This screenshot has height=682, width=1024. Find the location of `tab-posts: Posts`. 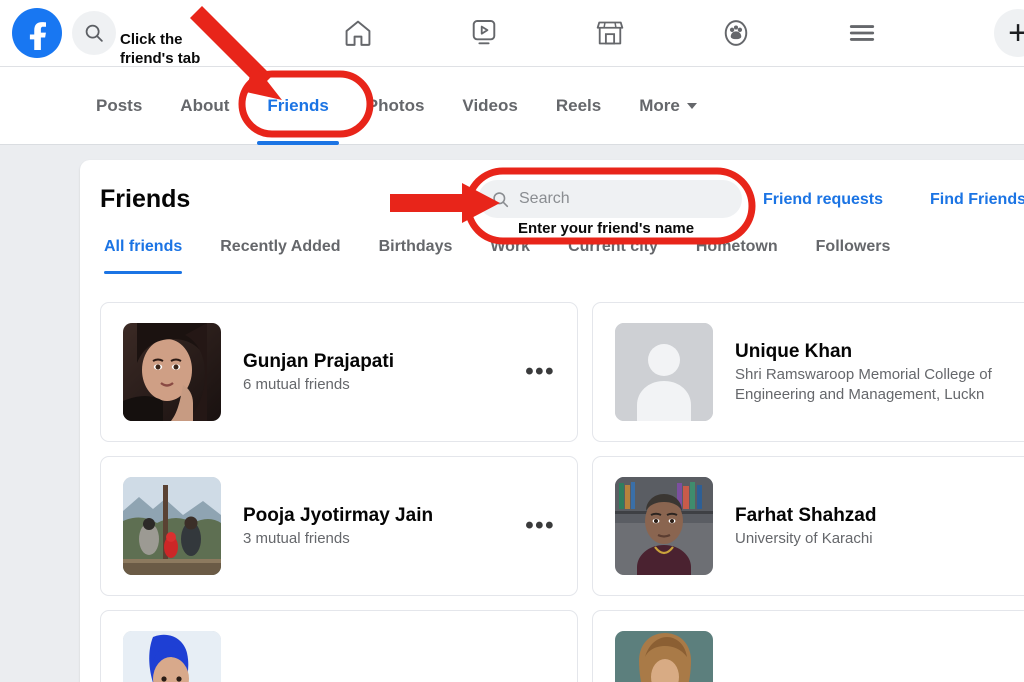

tab-posts: Posts is located at coordinates (119, 106).